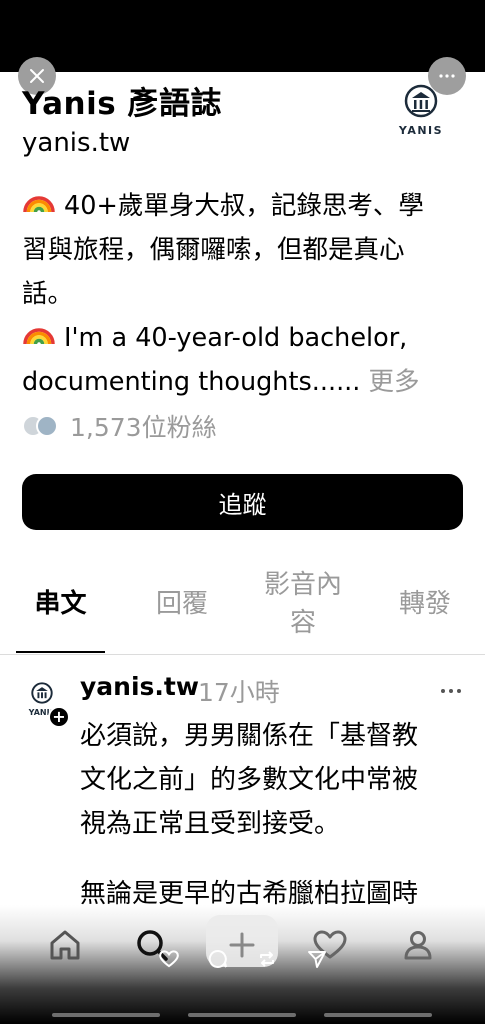  I want to click on profile-tabs: 串文 回覆 影音內 容 轉發, so click(242, 607).